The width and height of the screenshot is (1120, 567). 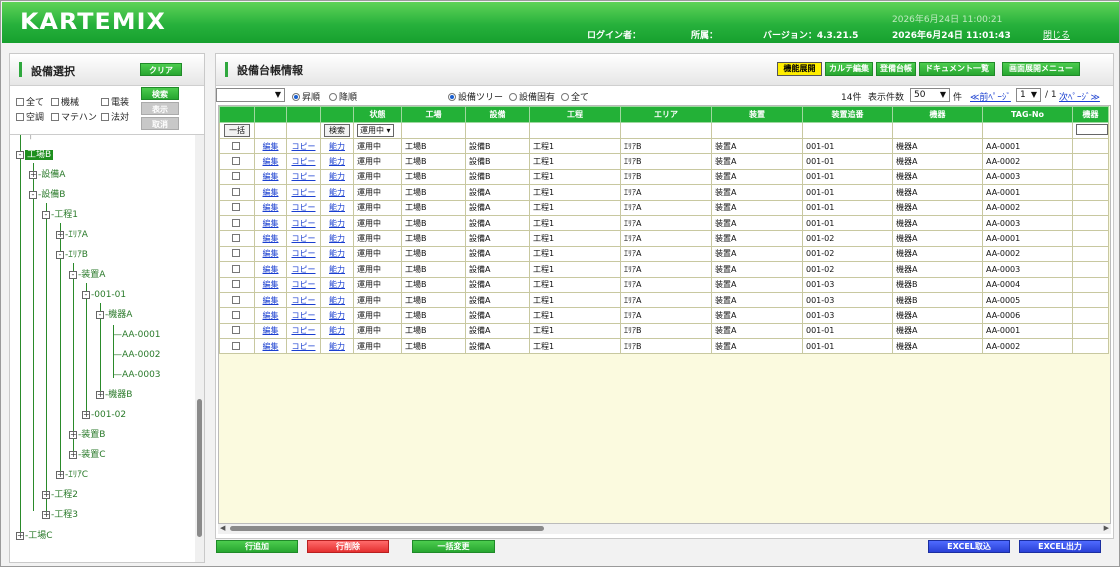 What do you see at coordinates (137, 335) in the screenshot?
I see `tree-leaf: —AA-0001` at bounding box center [137, 335].